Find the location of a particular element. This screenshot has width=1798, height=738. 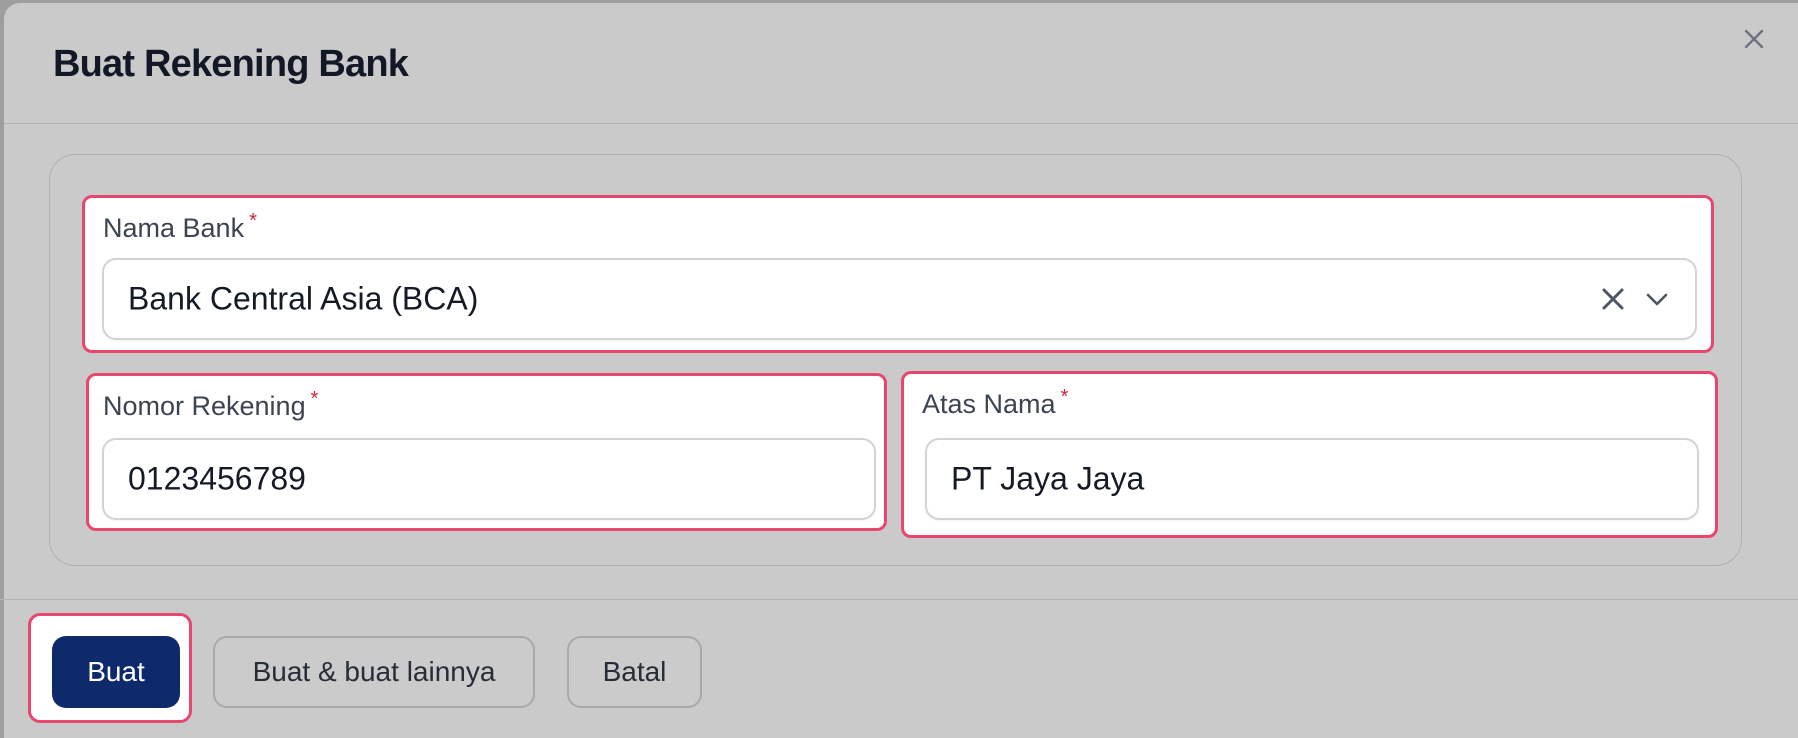

dropdown-toggle is located at coordinates (1657, 299).